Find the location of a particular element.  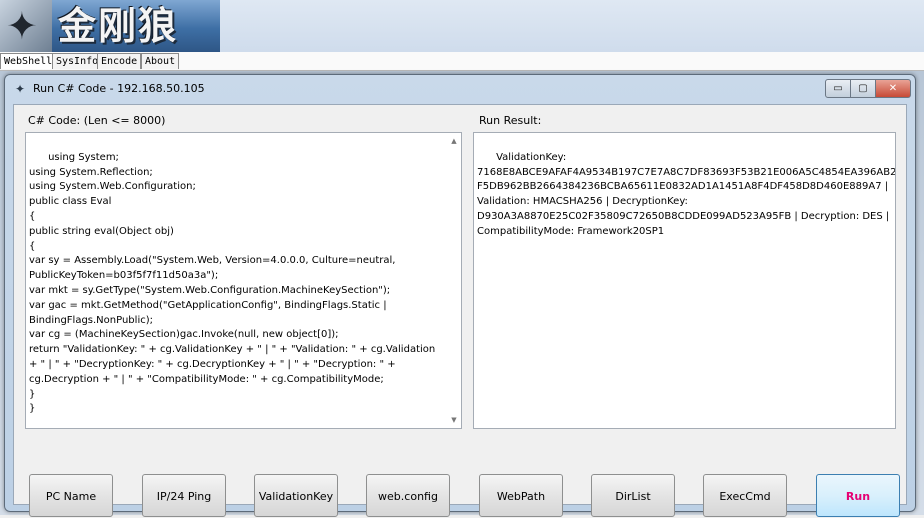

dir-list-button: DirList is located at coordinates (633, 495).